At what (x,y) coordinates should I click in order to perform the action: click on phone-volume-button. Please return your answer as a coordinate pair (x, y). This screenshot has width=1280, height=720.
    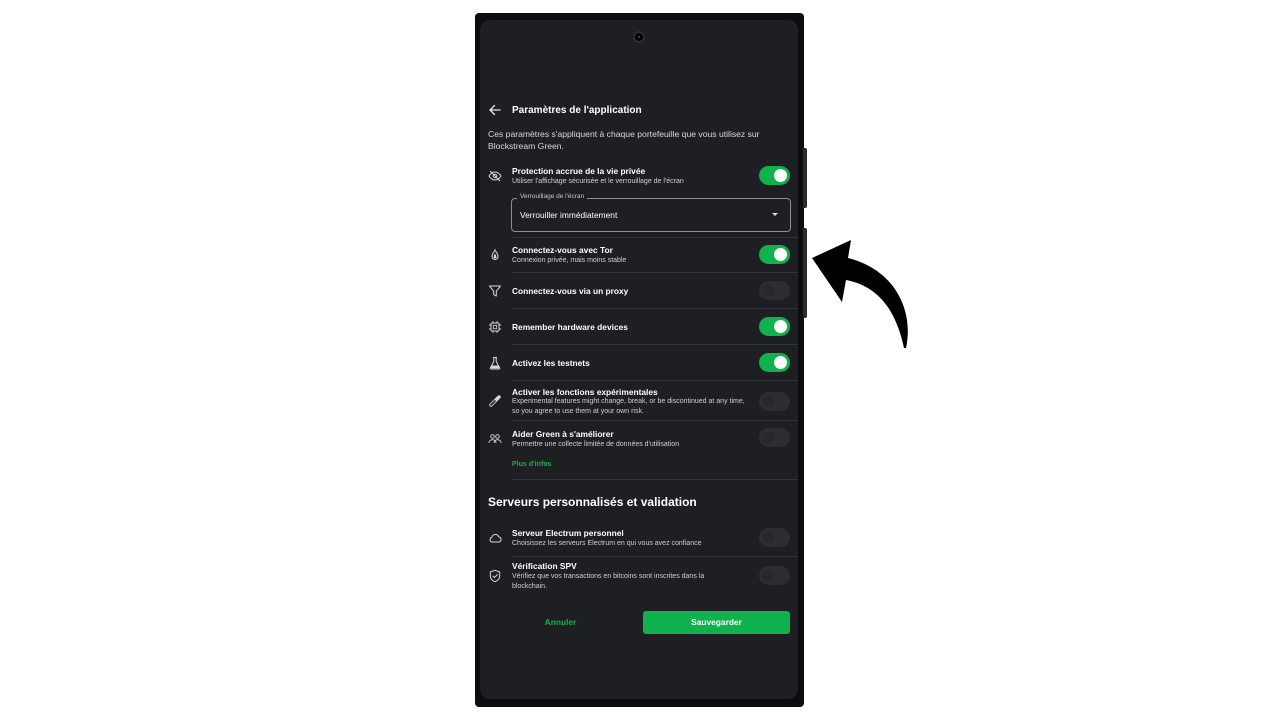
    Looking at the image, I should click on (805, 178).